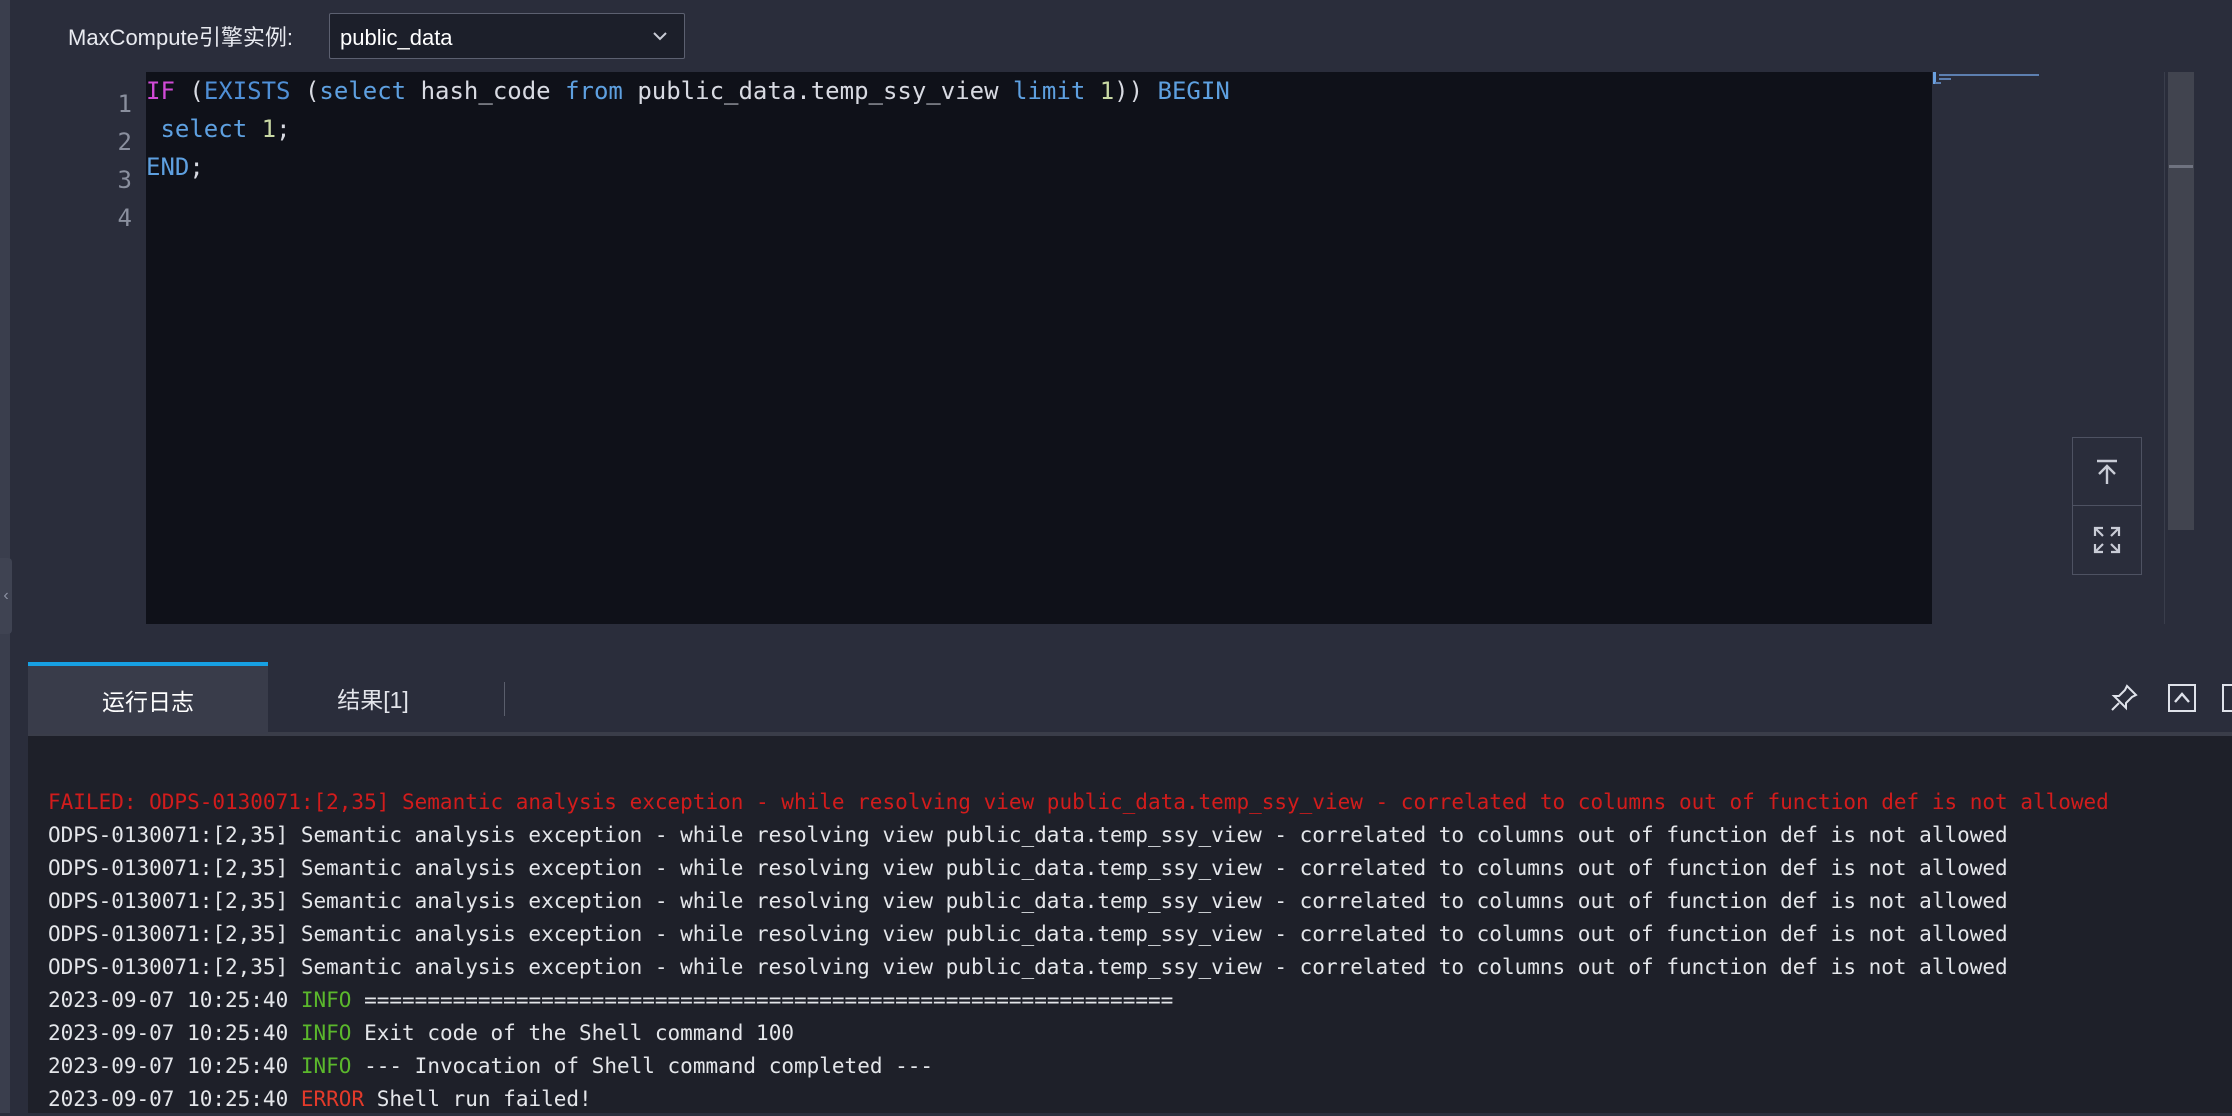  Describe the element at coordinates (1130, 36) in the screenshot. I see `engine-toolbar: MaxCompute引擎实例: public_data` at that location.